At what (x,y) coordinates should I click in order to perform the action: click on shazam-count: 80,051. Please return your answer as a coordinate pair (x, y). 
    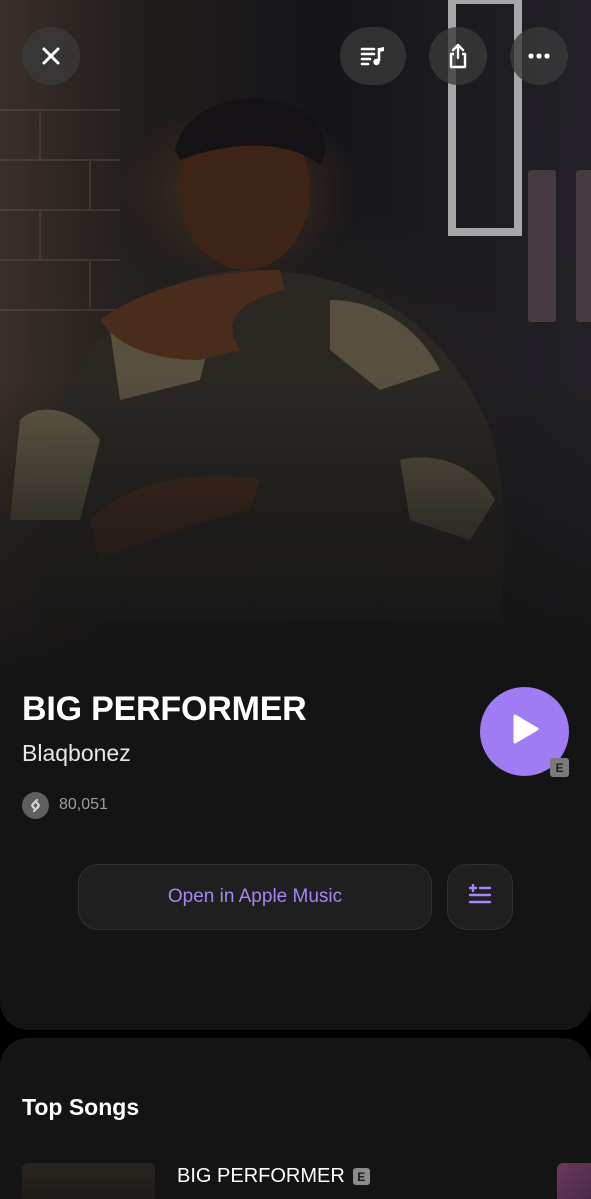
    Looking at the image, I should click on (83, 804).